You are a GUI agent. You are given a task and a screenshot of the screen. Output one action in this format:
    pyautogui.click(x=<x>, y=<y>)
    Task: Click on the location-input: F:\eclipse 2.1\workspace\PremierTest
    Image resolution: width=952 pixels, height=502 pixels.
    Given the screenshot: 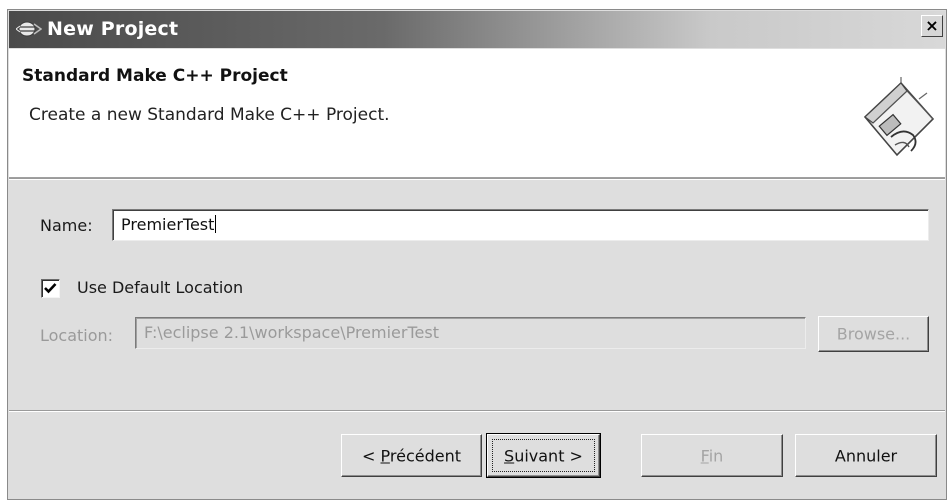 What is the action you would take?
    pyautogui.click(x=470, y=333)
    